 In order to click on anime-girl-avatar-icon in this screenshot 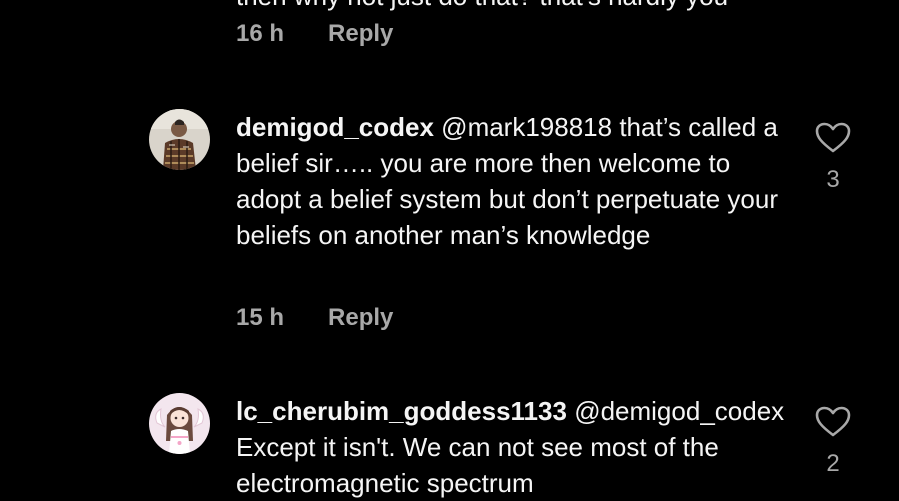, I will do `click(179, 423)`.